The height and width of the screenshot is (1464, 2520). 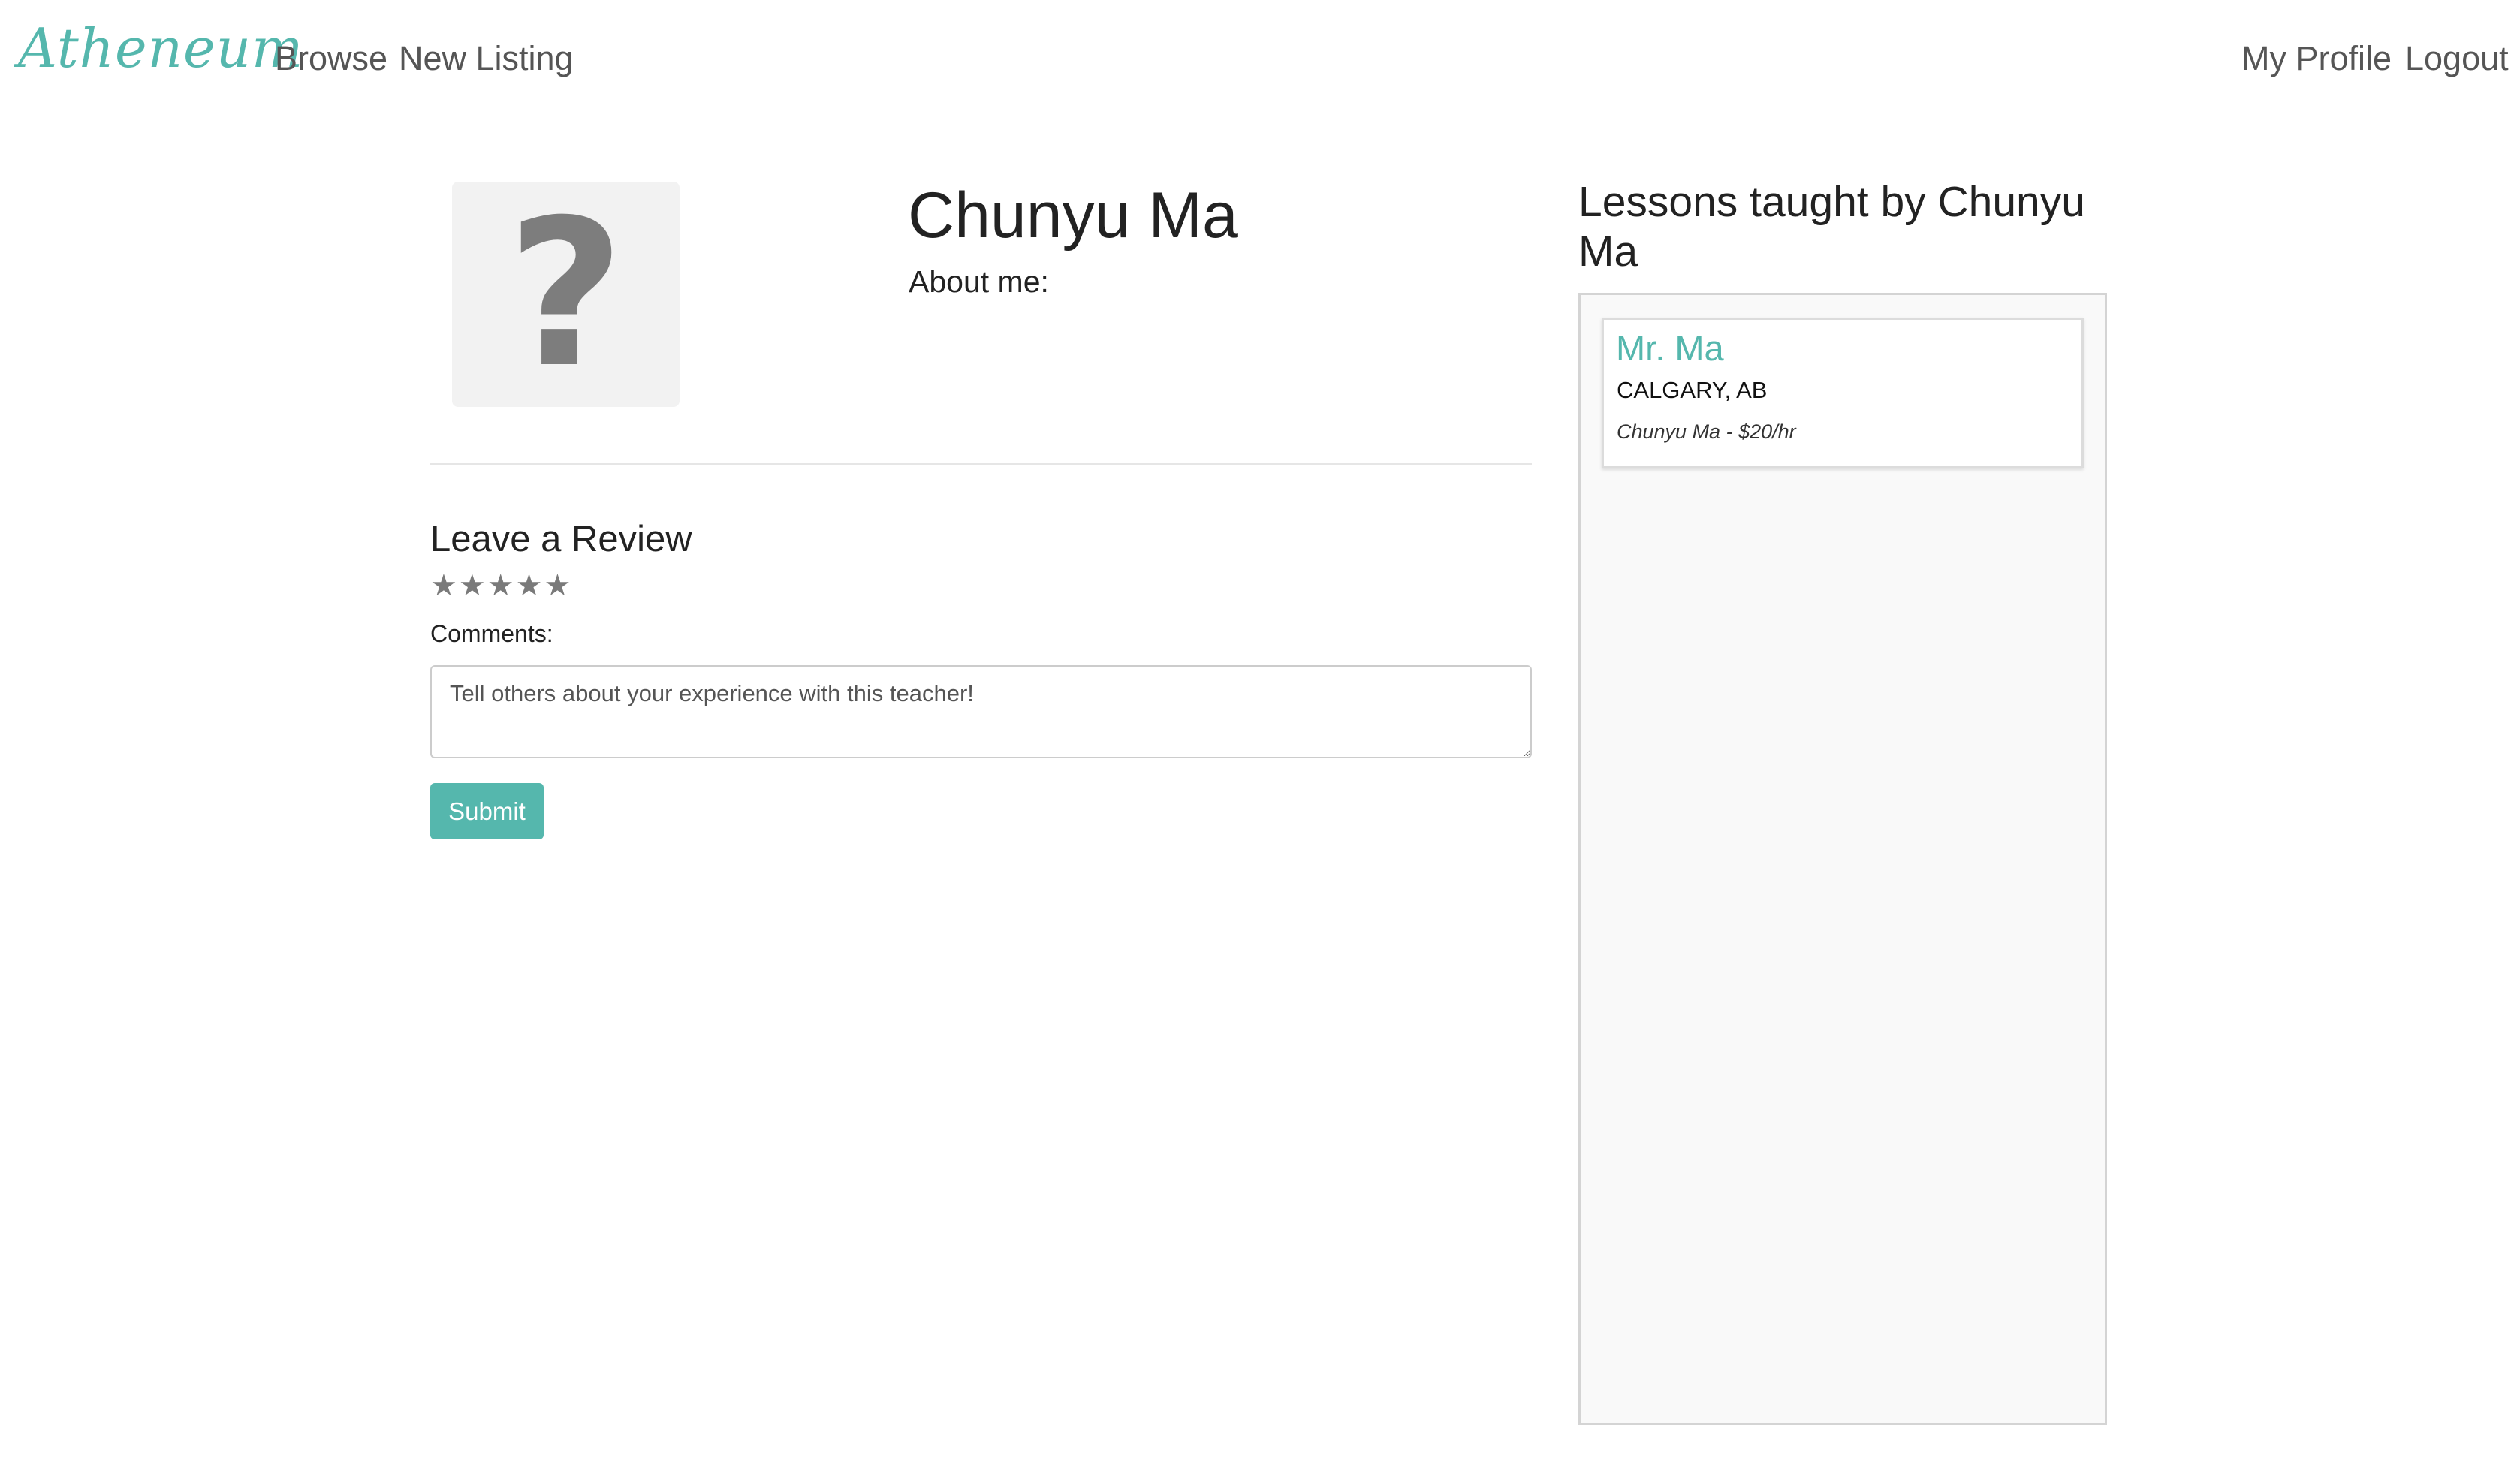 I want to click on nav-my-profile-link: My Profile, so click(x=2316, y=58).